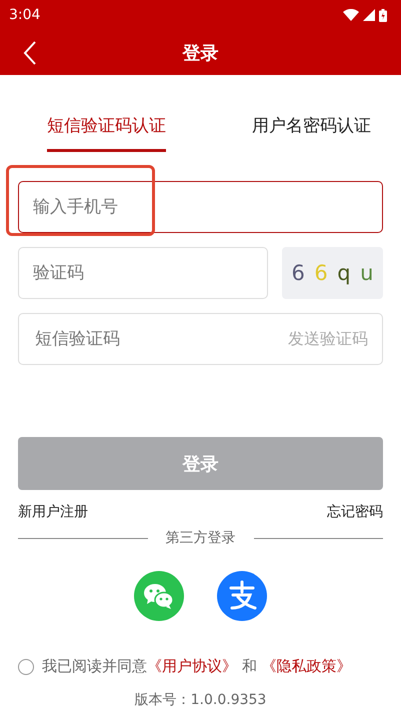 The width and height of the screenshot is (401, 713). Describe the element at coordinates (200, 700) in the screenshot. I see `version-text: 版本号：1.0.0.9353` at that location.